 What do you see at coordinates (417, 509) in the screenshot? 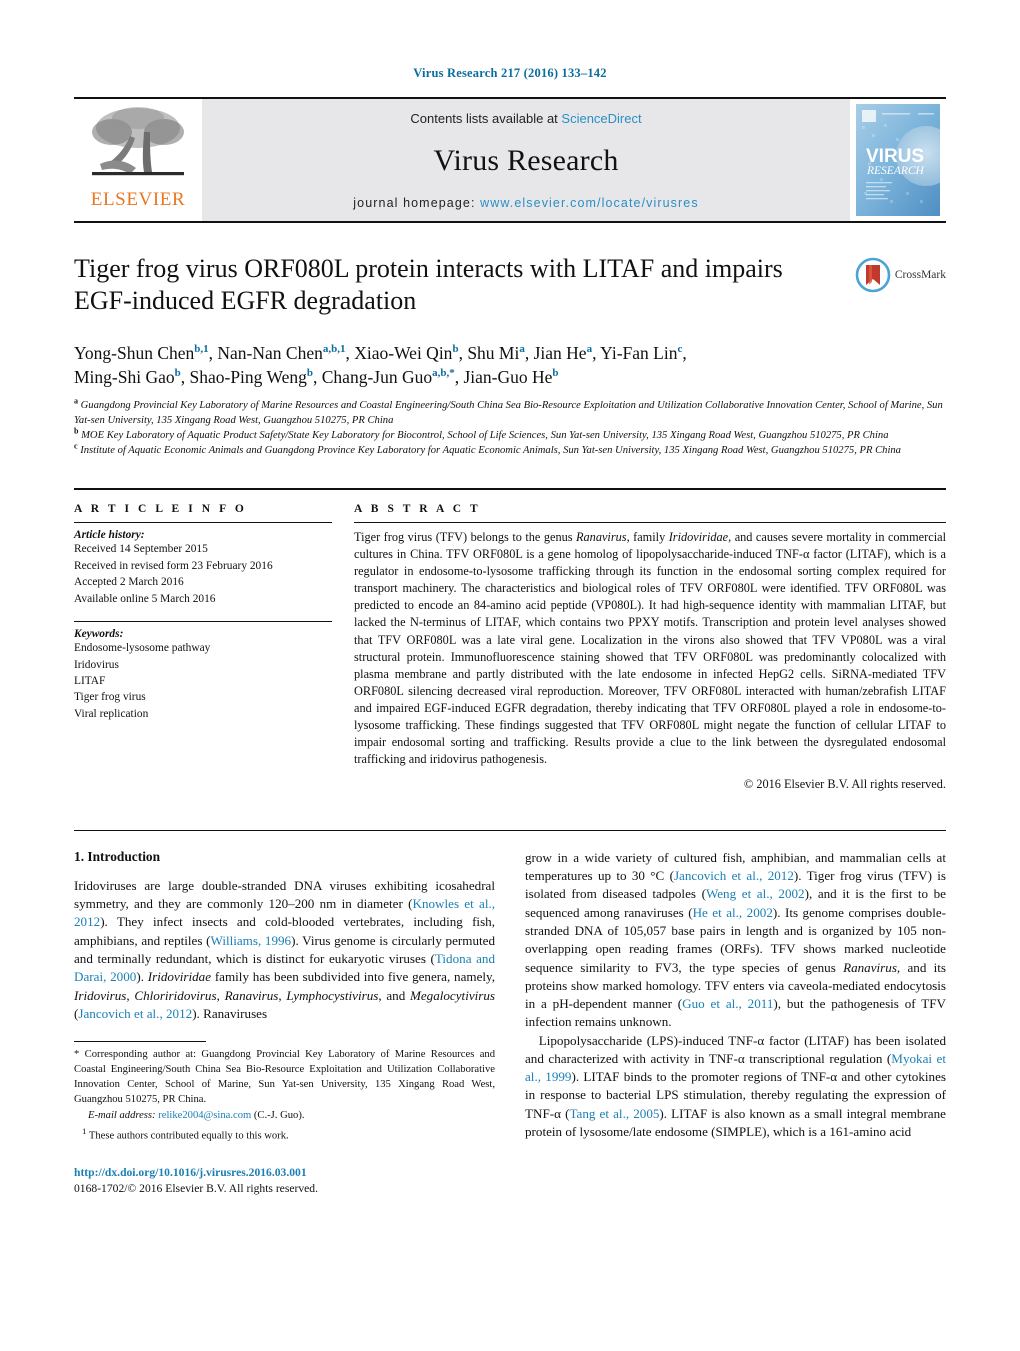
I see `abstract-heading: A B S T R A C T` at bounding box center [417, 509].